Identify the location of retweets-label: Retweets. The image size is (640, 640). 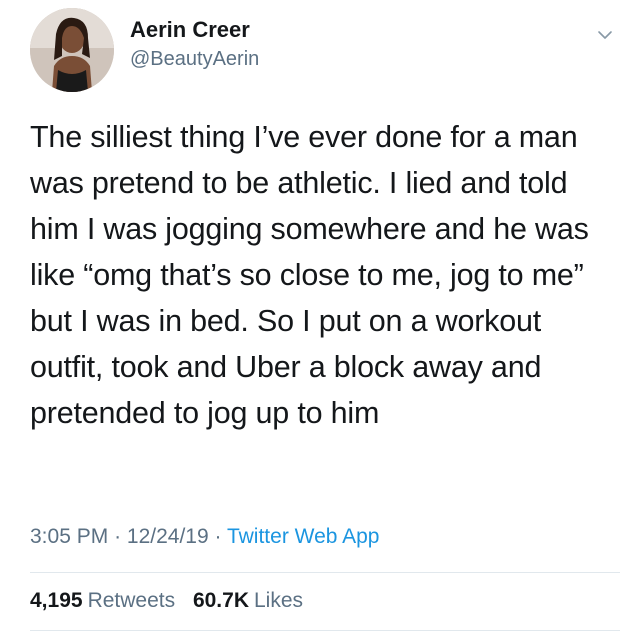
(131, 600).